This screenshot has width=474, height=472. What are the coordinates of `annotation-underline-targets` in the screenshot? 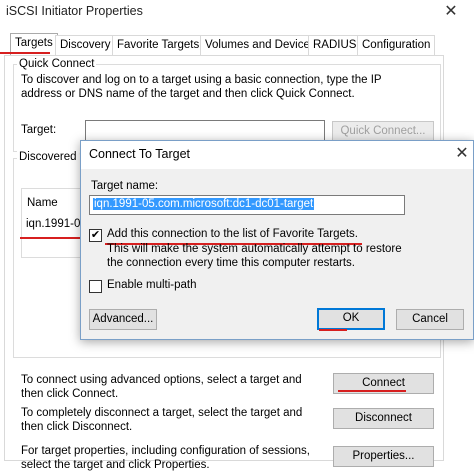 It's located at (25, 53).